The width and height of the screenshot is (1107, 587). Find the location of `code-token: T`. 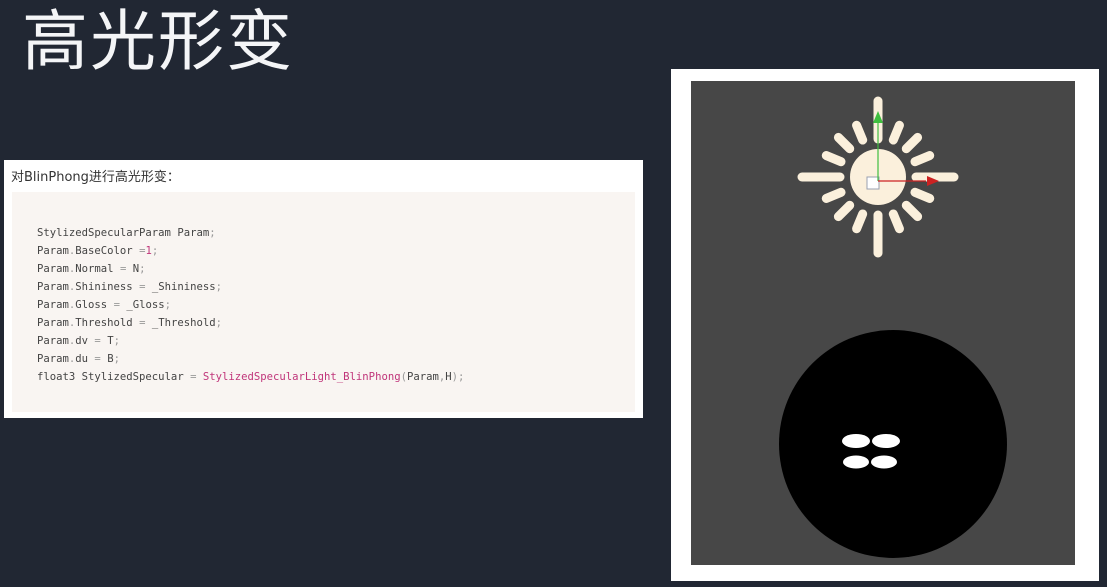

code-token: T is located at coordinates (107, 341).